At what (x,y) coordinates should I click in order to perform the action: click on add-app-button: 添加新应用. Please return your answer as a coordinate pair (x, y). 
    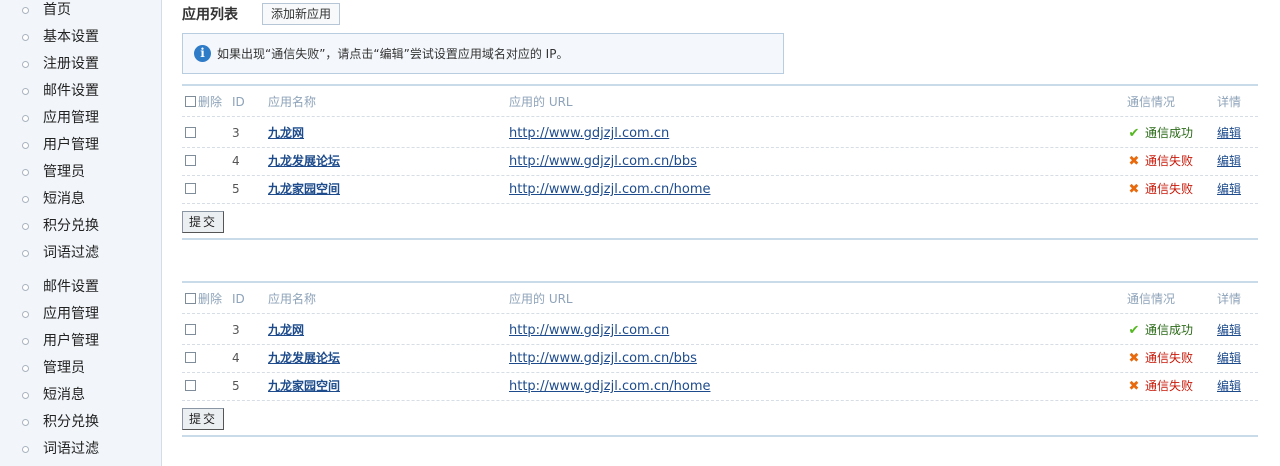
    Looking at the image, I should click on (301, 14).